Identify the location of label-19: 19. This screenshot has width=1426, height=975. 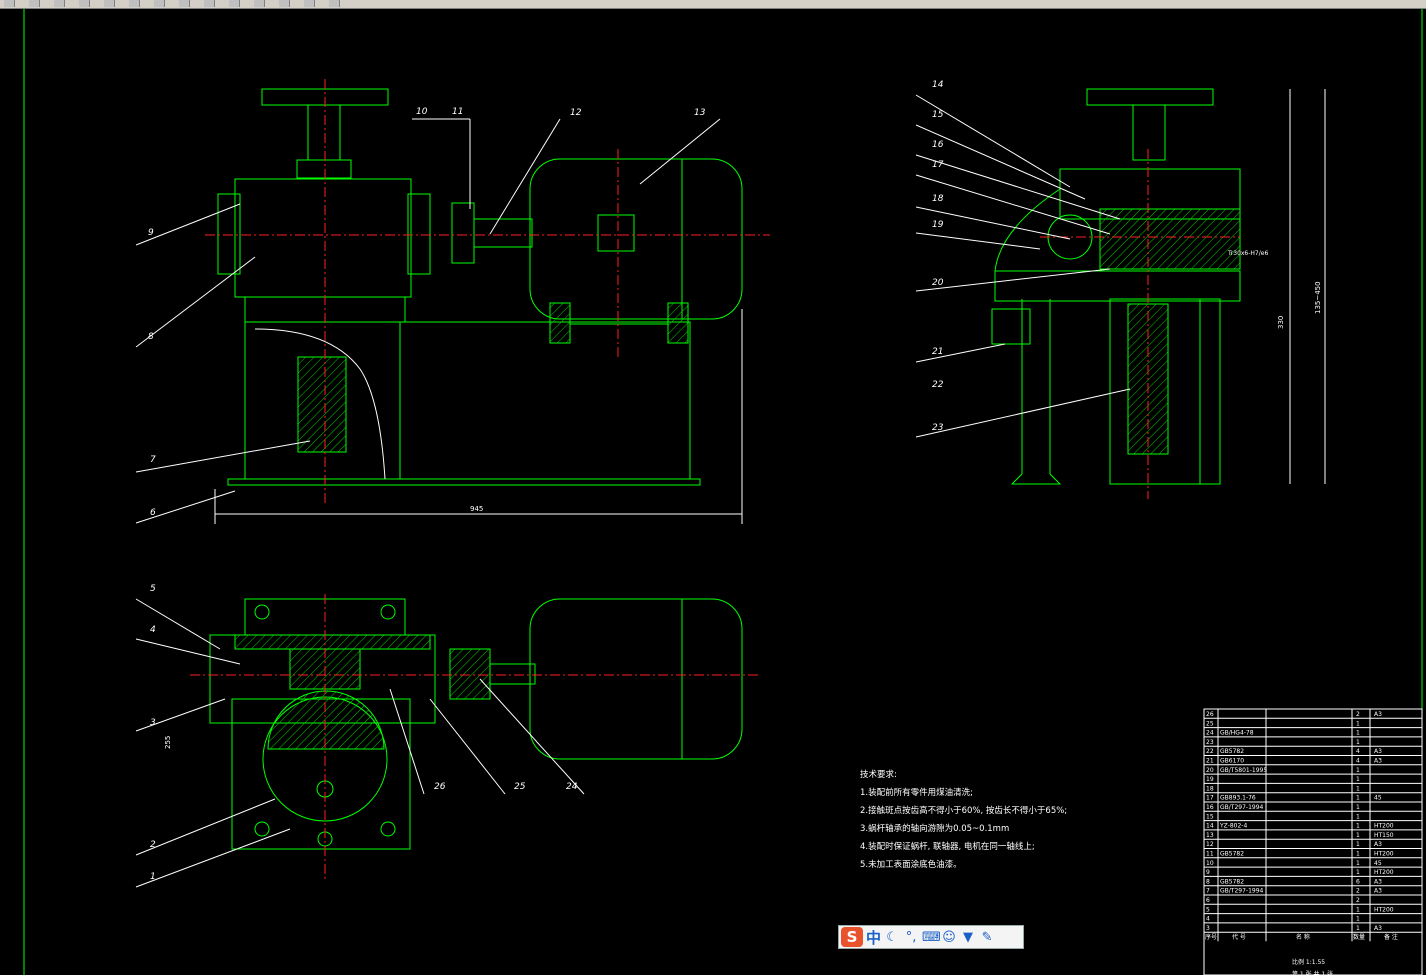
(938, 225).